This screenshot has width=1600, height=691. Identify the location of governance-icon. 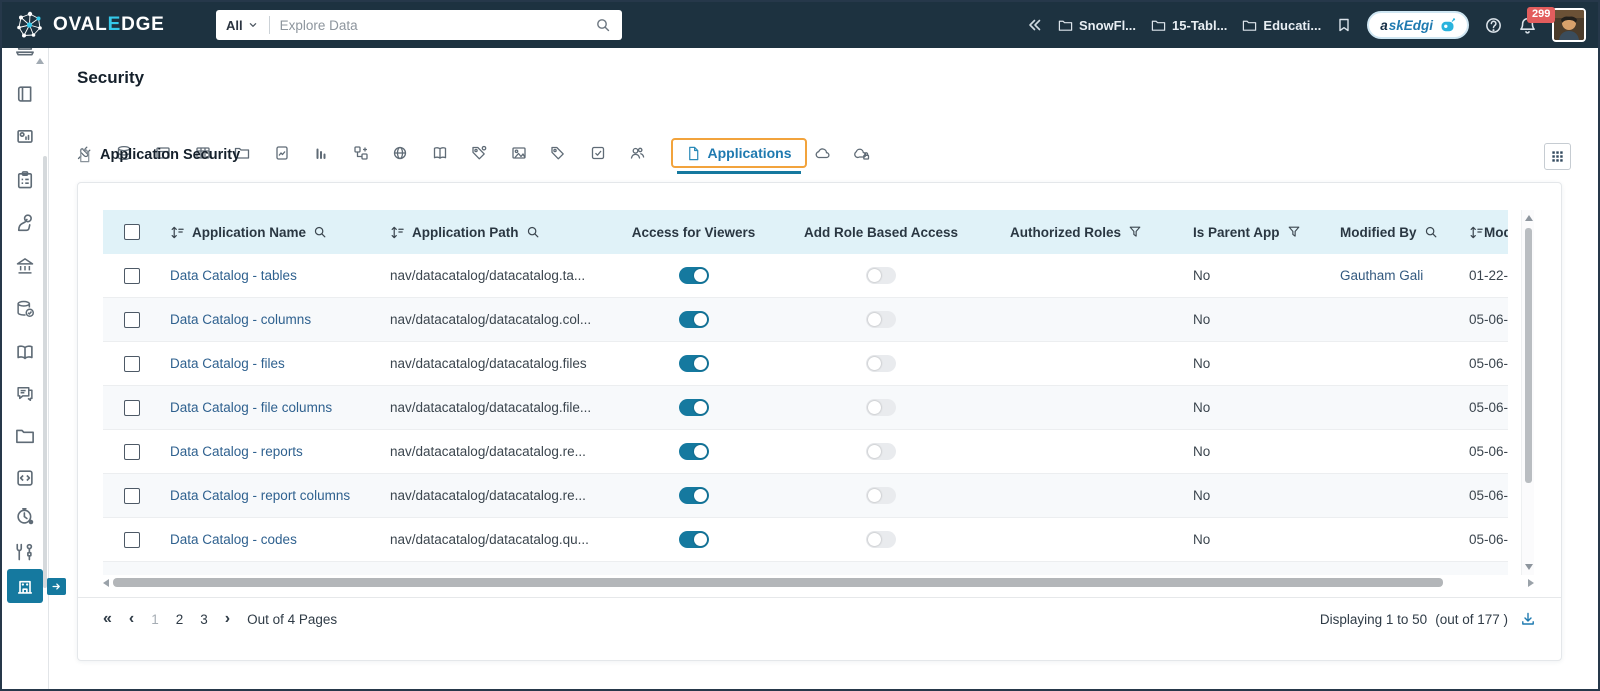
(25, 266).